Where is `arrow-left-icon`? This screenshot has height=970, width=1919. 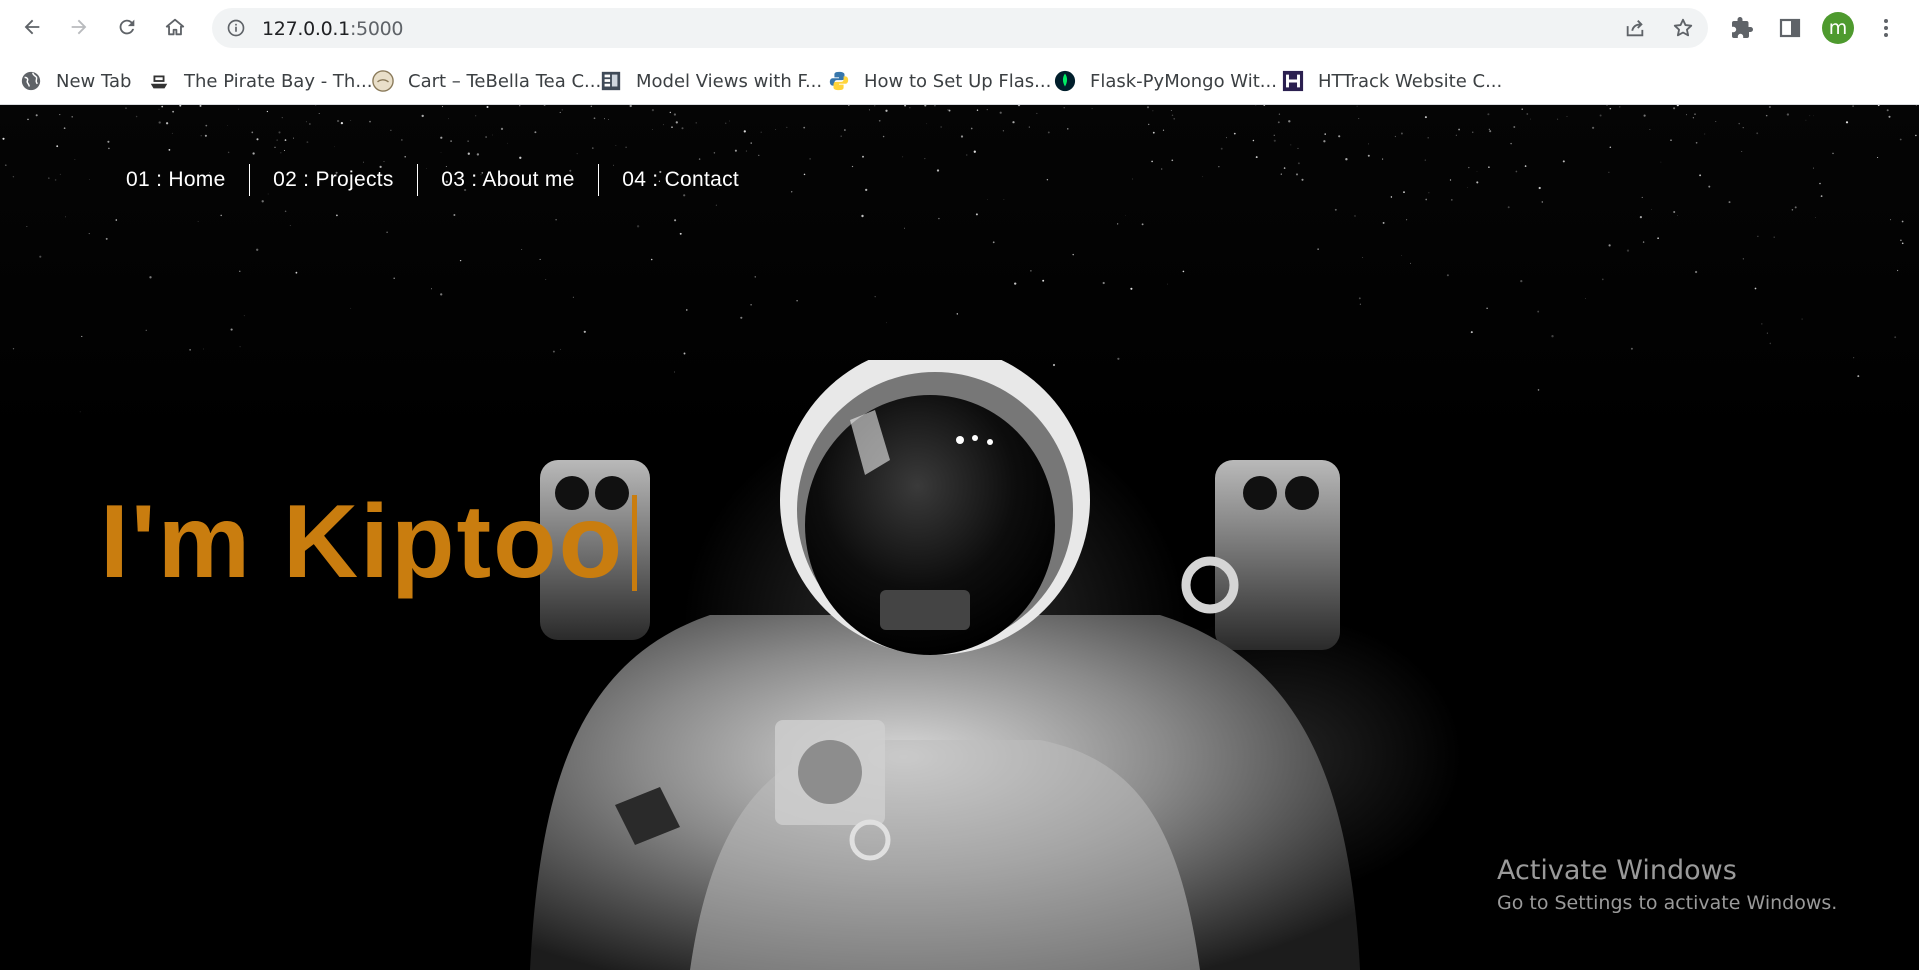 arrow-left-icon is located at coordinates (32, 27).